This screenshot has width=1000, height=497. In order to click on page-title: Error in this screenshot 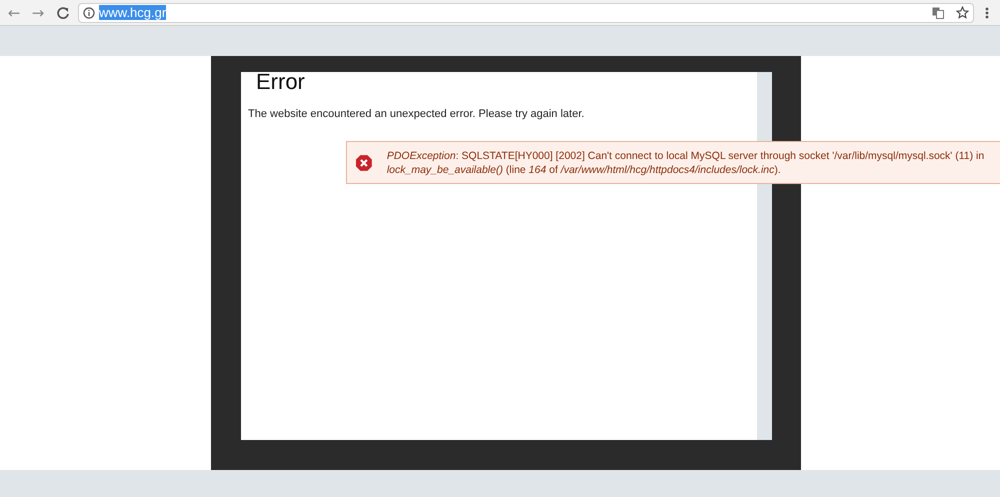, I will do `click(280, 82)`.